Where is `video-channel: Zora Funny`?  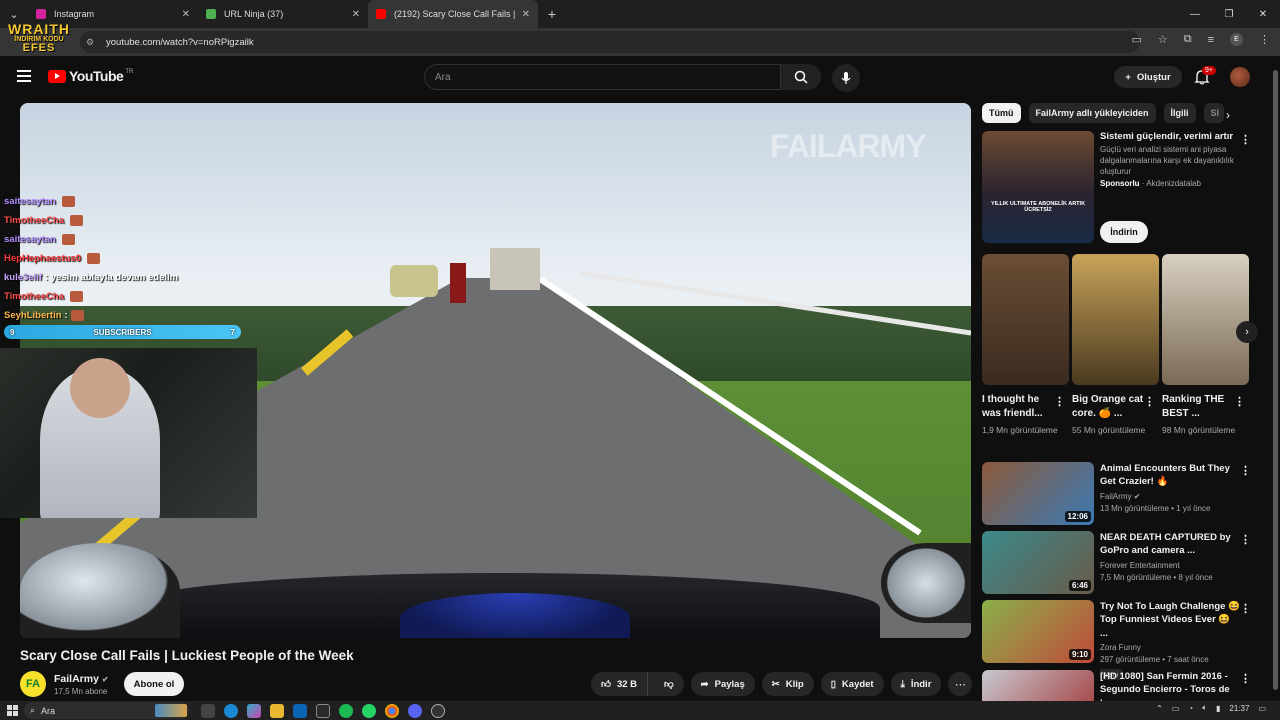
video-channel: Zora Funny is located at coordinates (1170, 647).